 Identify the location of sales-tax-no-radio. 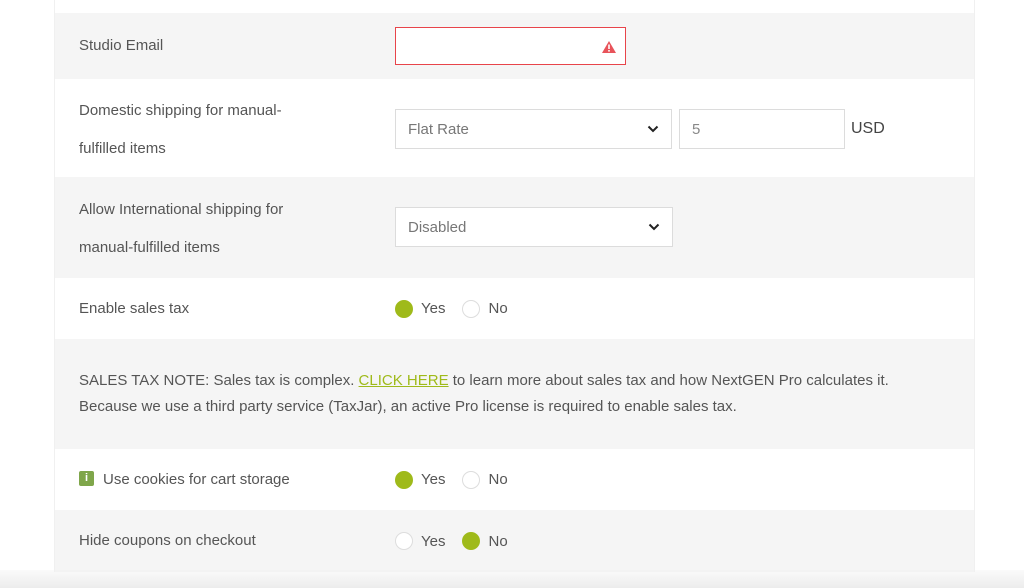
(471, 308).